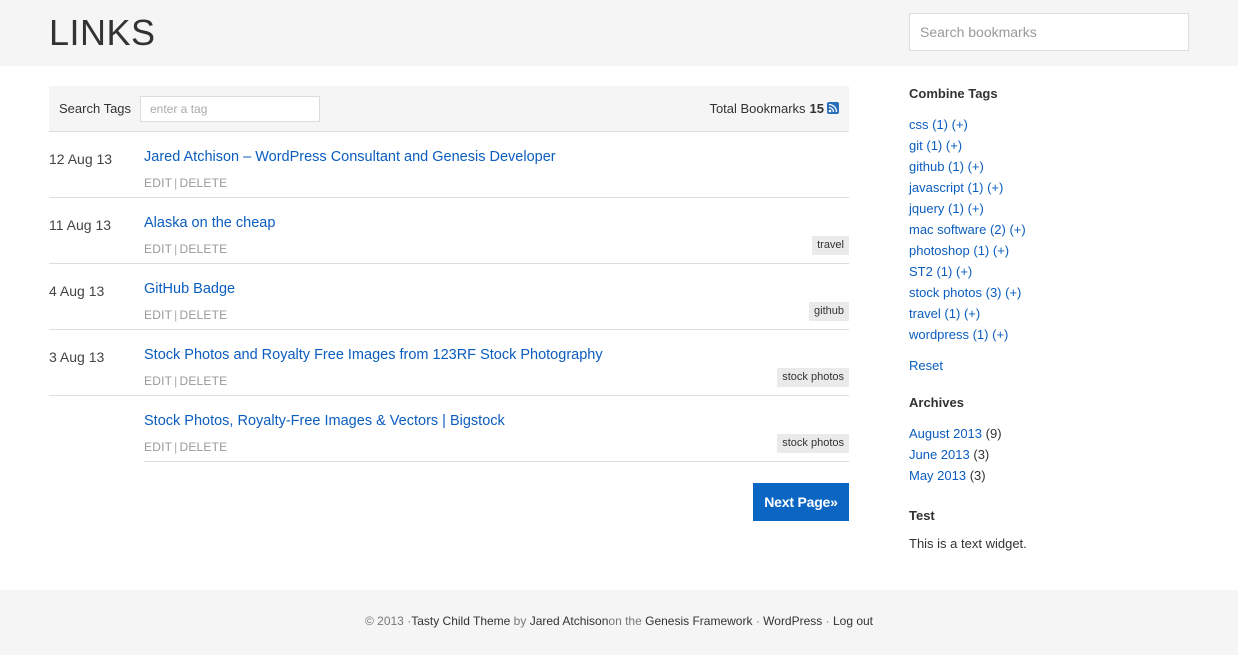  I want to click on tag-link: jquery, so click(926, 208).